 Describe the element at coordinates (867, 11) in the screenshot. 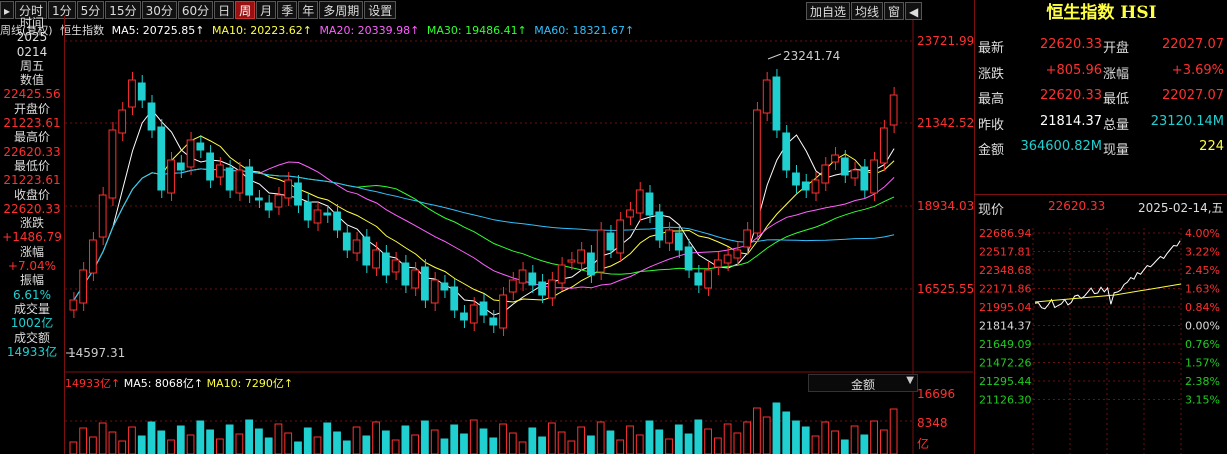

I see `ma-toggle-button: 均线` at that location.